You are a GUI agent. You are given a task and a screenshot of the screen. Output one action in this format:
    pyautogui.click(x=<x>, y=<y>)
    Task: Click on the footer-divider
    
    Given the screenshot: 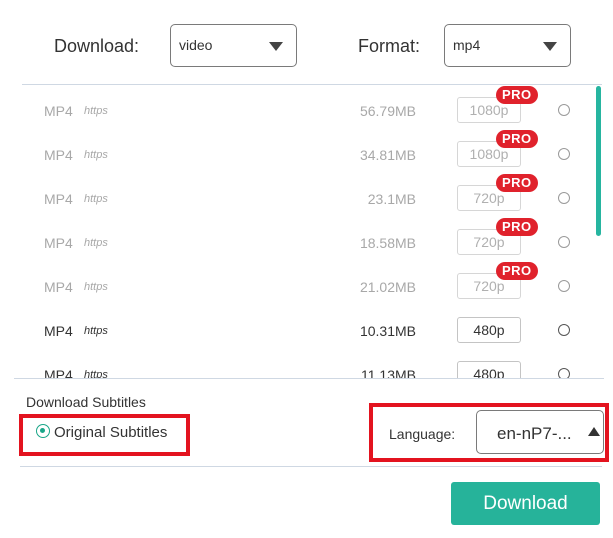 What is the action you would take?
    pyautogui.click(x=311, y=466)
    